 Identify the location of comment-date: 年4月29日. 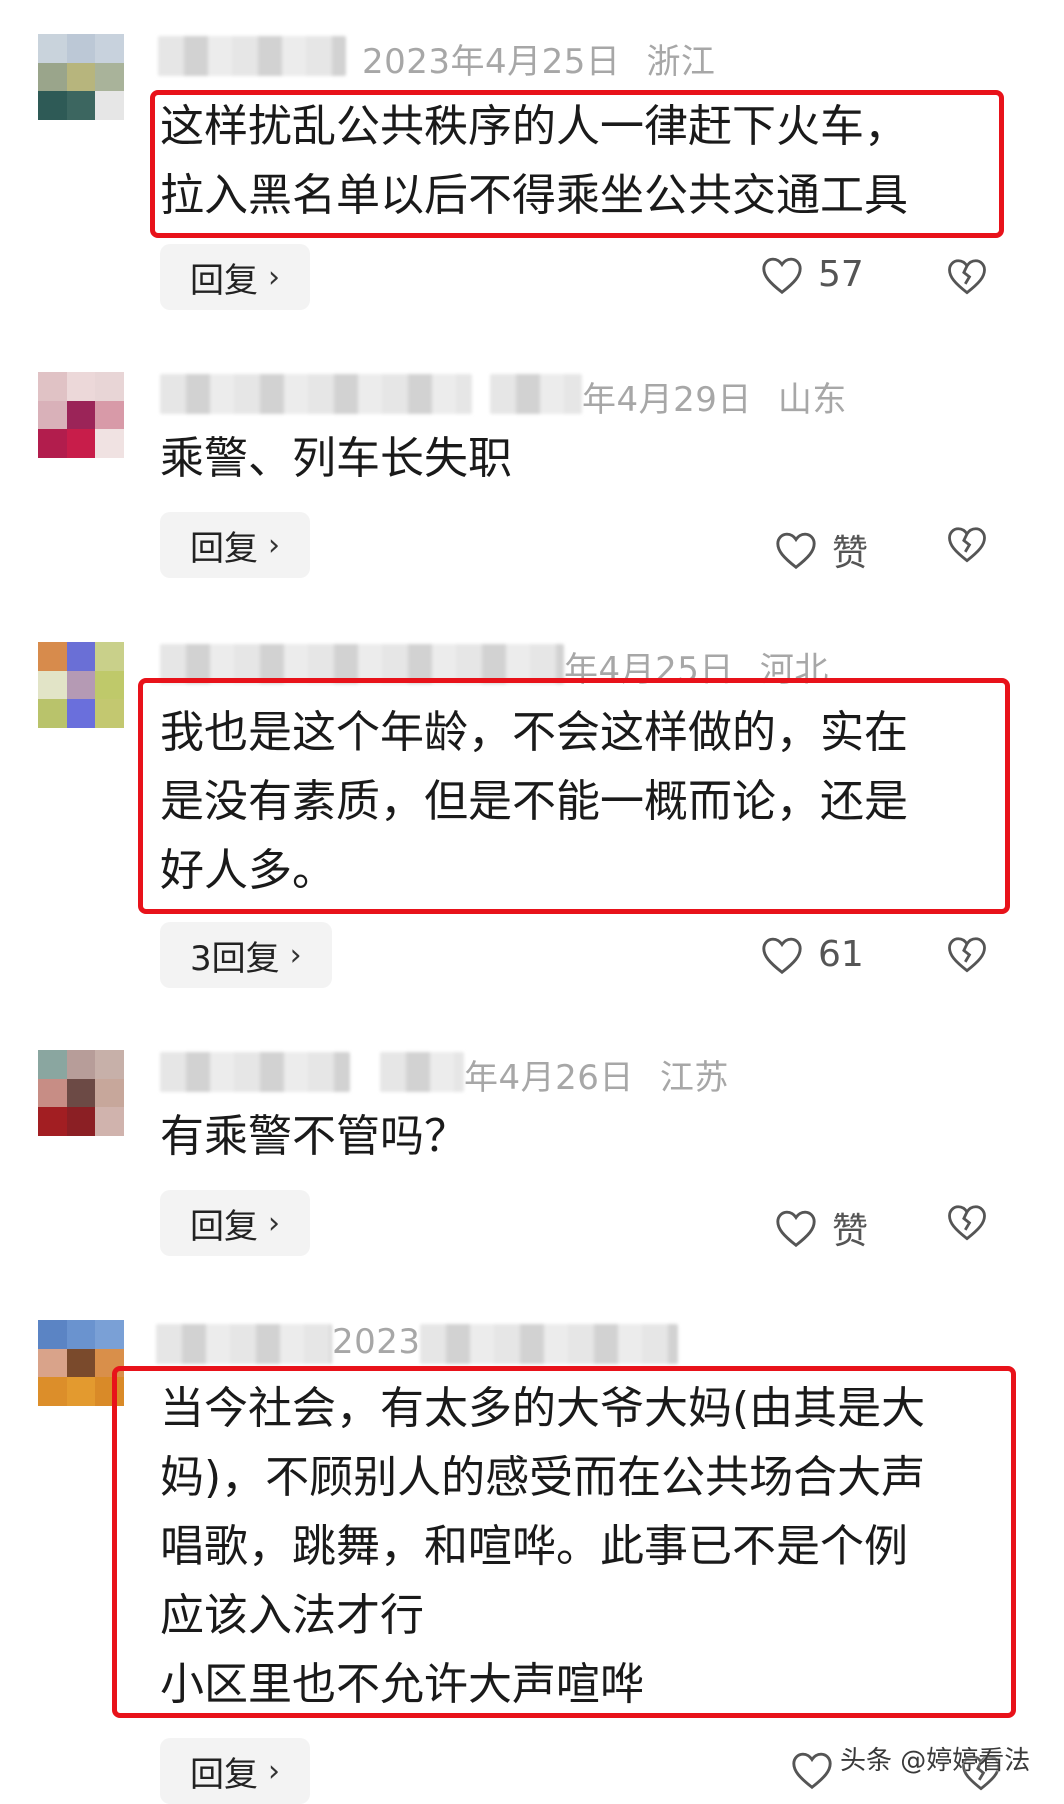
(667, 400).